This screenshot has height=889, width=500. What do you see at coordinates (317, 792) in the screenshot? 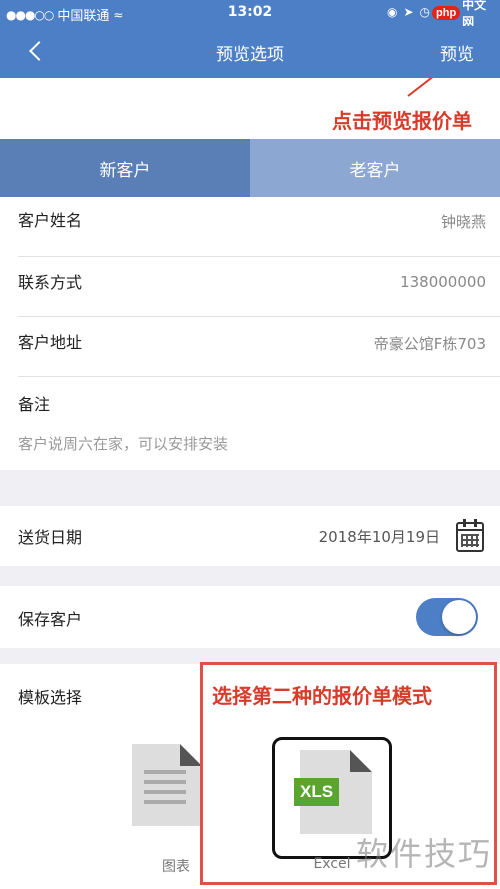
I see `xls-badge: XLS` at bounding box center [317, 792].